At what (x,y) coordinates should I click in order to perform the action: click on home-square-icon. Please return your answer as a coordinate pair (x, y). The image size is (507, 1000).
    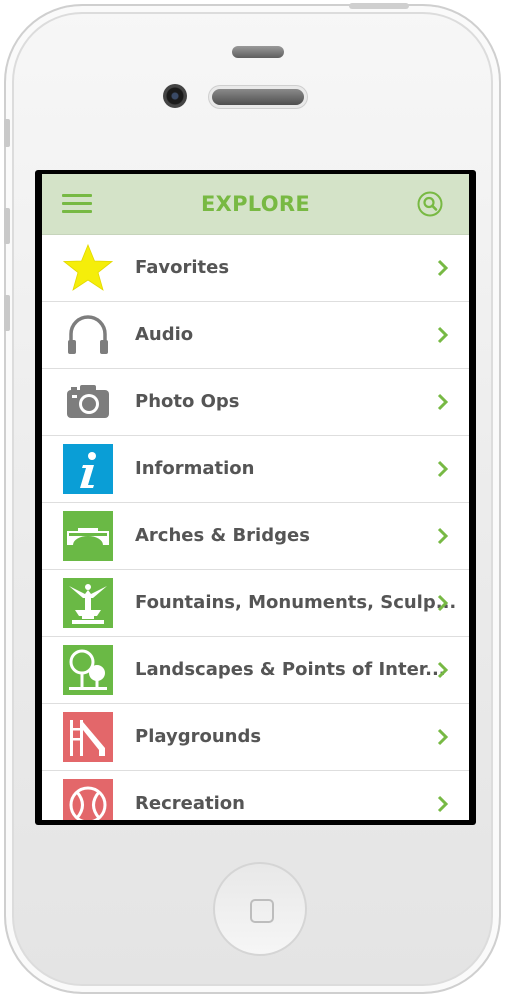
    Looking at the image, I should click on (262, 911).